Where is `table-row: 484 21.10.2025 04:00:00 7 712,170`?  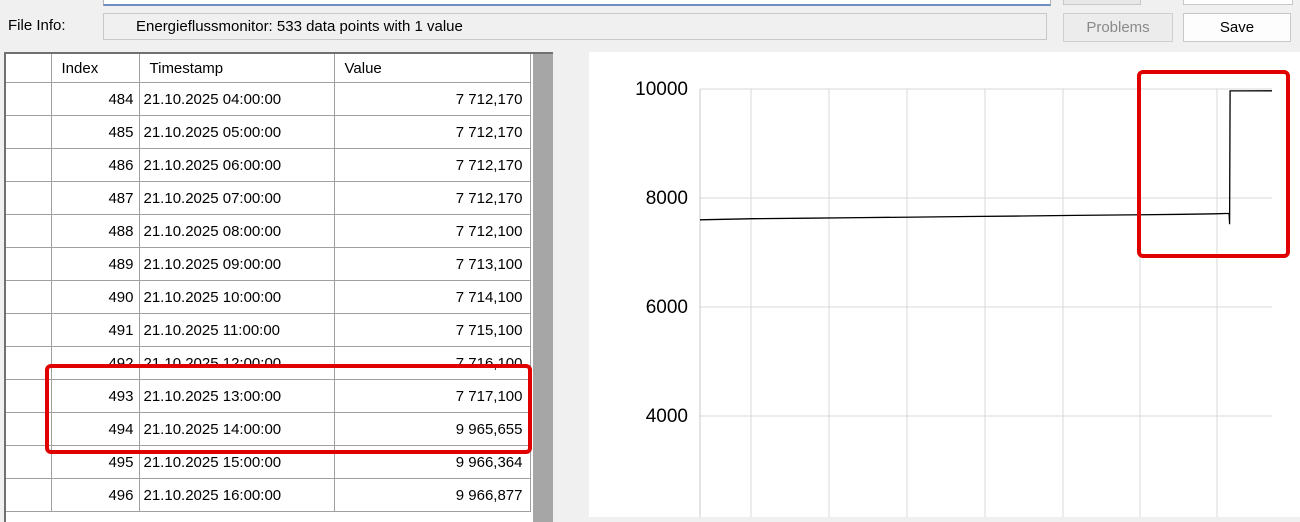 table-row: 484 21.10.2025 04:00:00 7 712,170 is located at coordinates (268, 99).